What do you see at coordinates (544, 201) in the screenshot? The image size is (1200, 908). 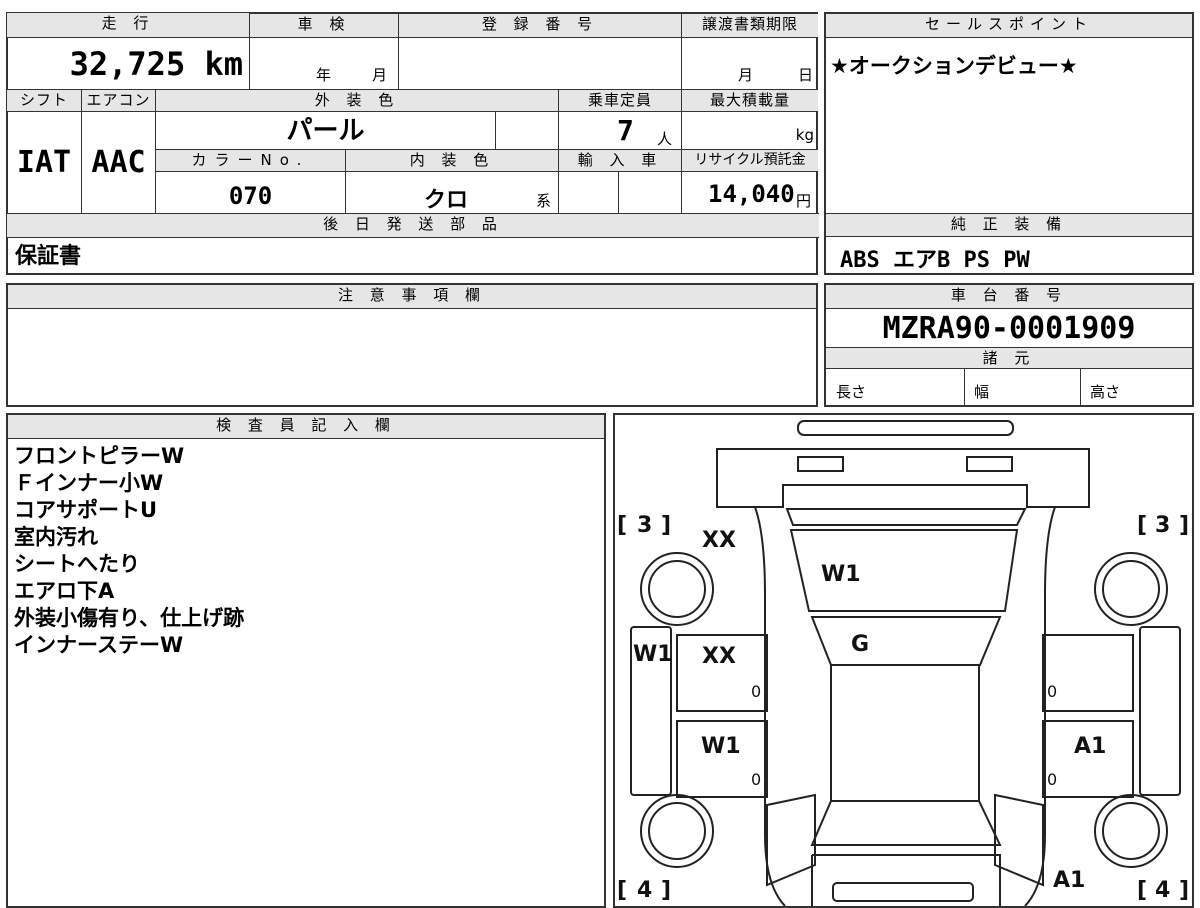 I see `interior-color-suffix: 系` at bounding box center [544, 201].